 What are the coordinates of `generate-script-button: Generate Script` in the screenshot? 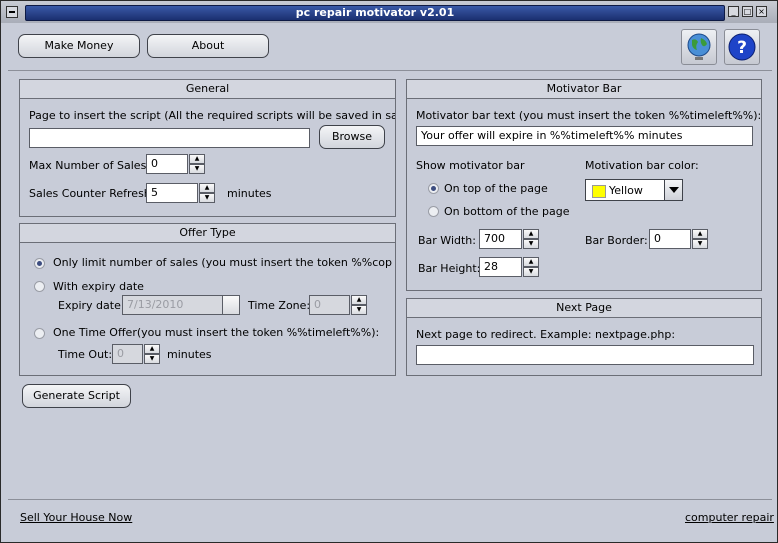 It's located at (76, 396).